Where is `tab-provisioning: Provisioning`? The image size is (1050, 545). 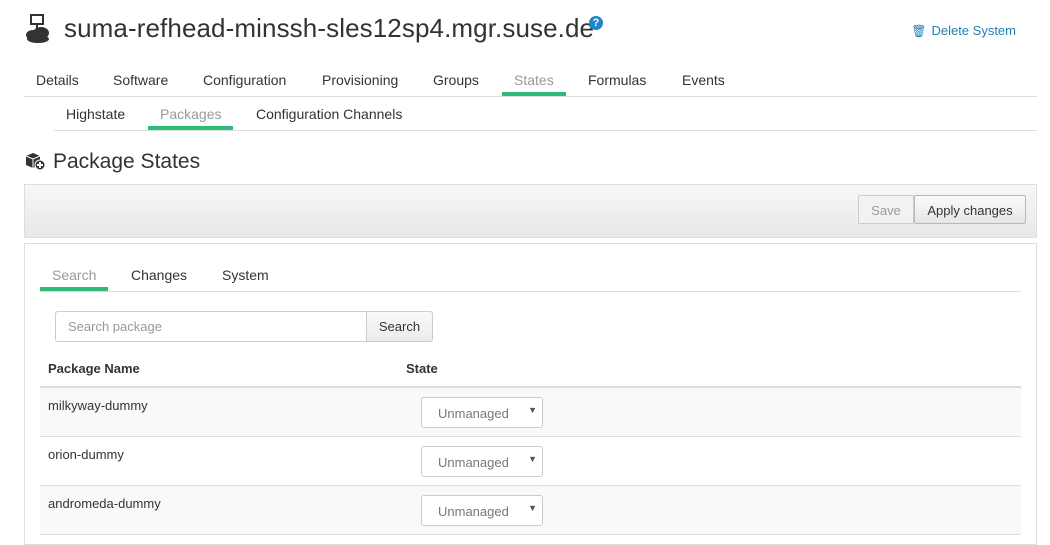 tab-provisioning: Provisioning is located at coordinates (360, 83).